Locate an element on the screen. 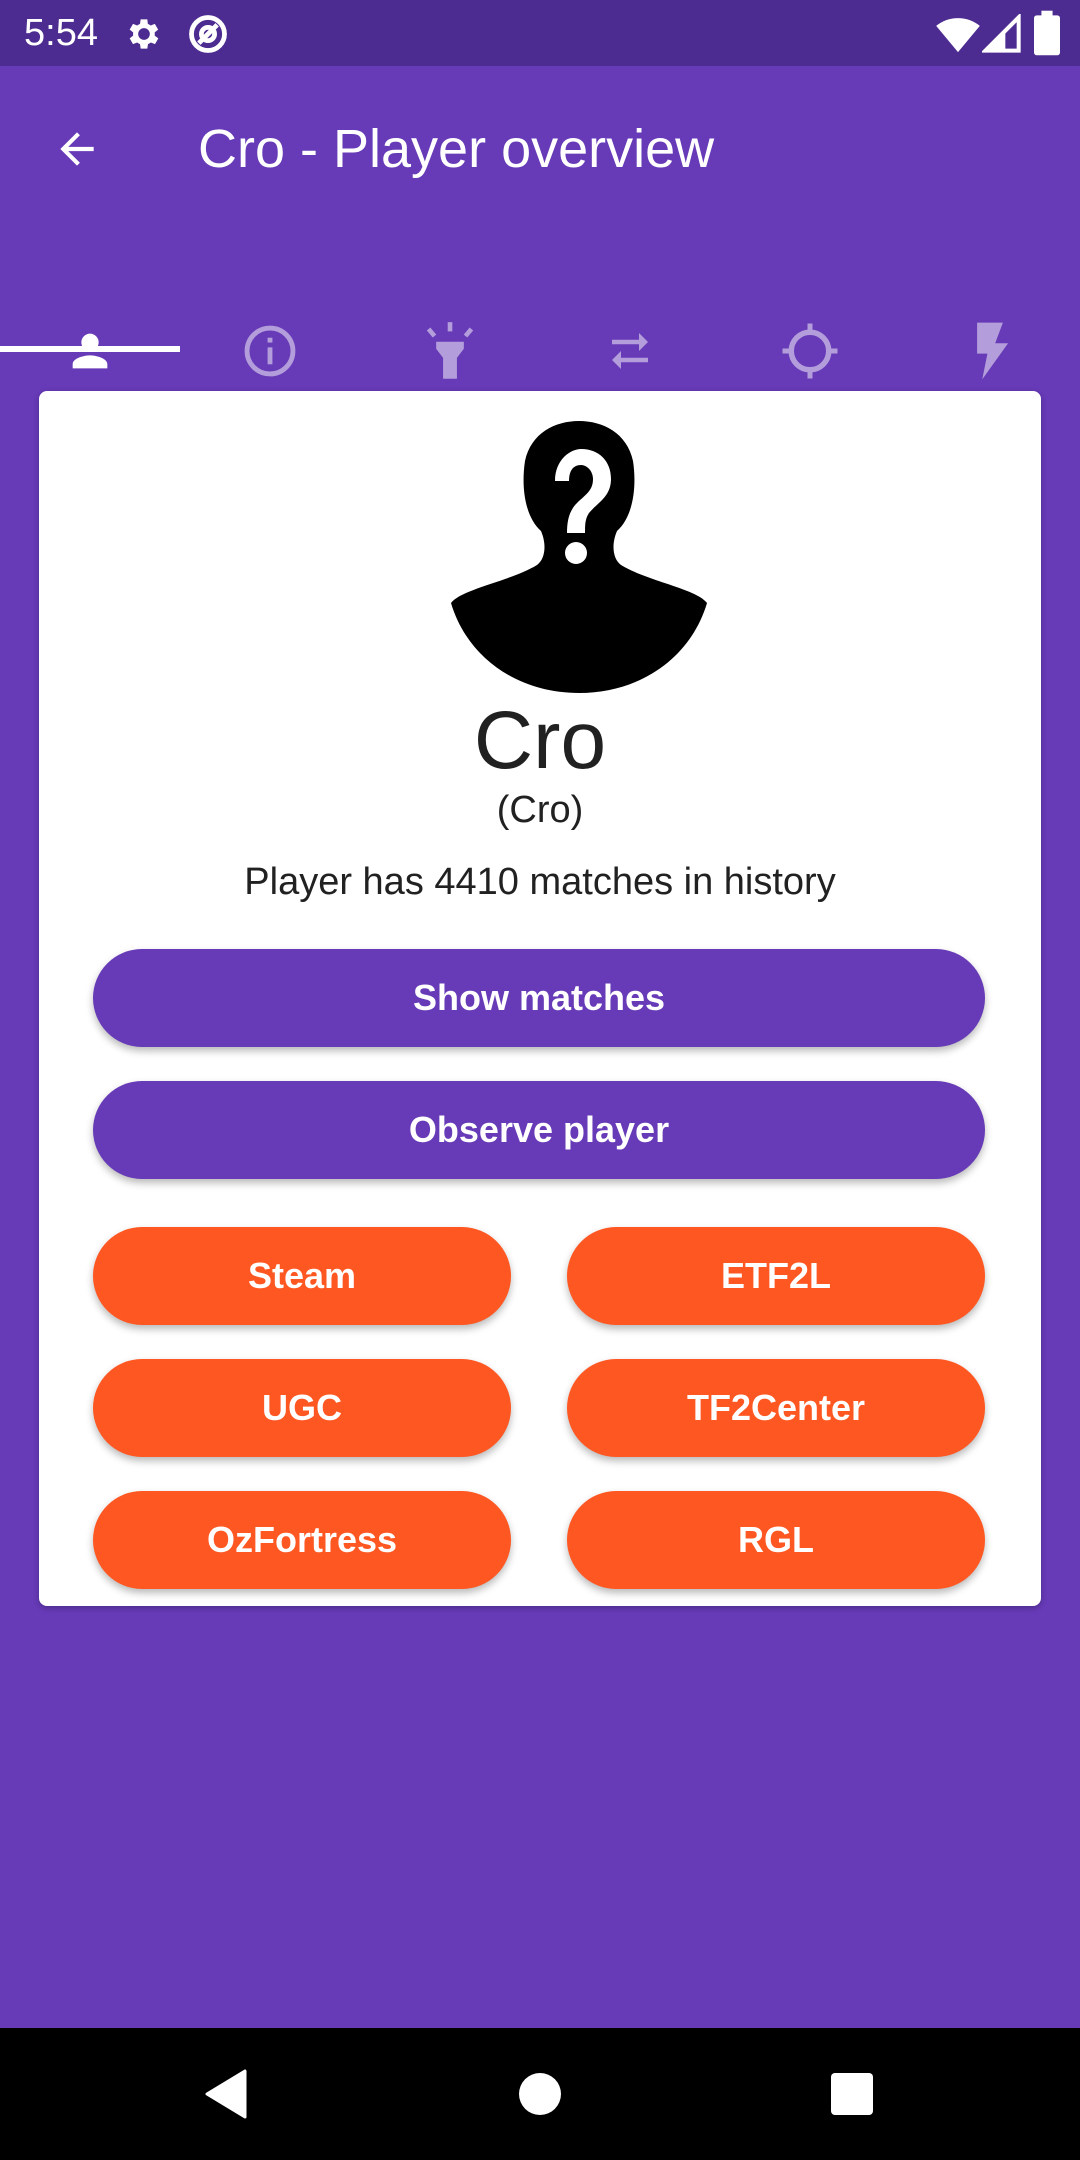  ugc-button: UGC is located at coordinates (302, 1408).